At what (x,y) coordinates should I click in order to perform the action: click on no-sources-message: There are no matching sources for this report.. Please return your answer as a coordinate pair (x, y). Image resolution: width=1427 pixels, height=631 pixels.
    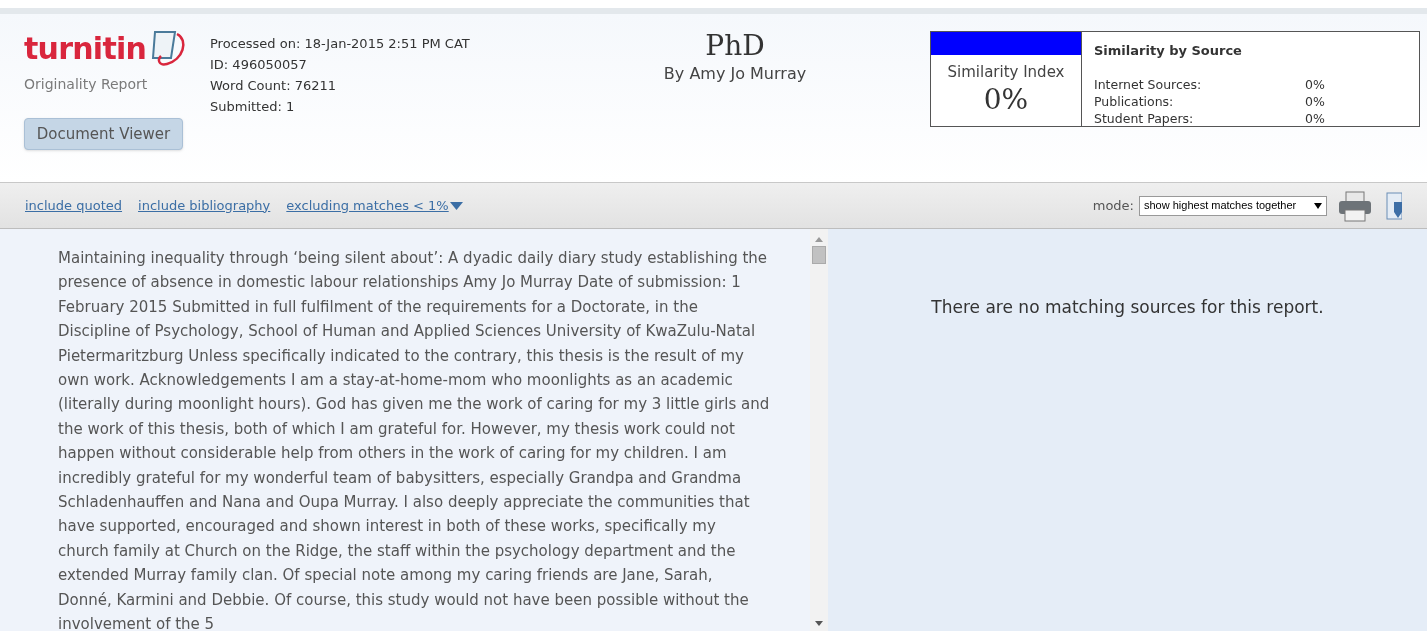
    Looking at the image, I should click on (1127, 306).